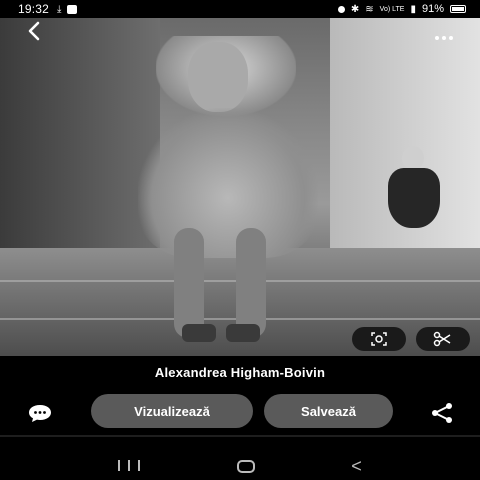 The width and height of the screenshot is (480, 480). What do you see at coordinates (413, 9) in the screenshot?
I see `signal-icon: ▮` at bounding box center [413, 9].